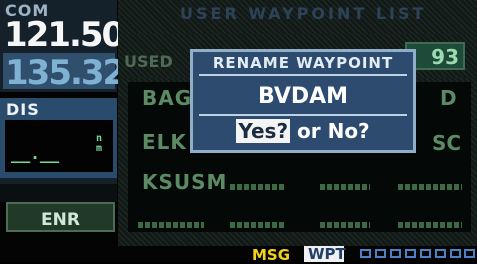  I want to click on com-window: COM 121.500 135.325, so click(74, 46).